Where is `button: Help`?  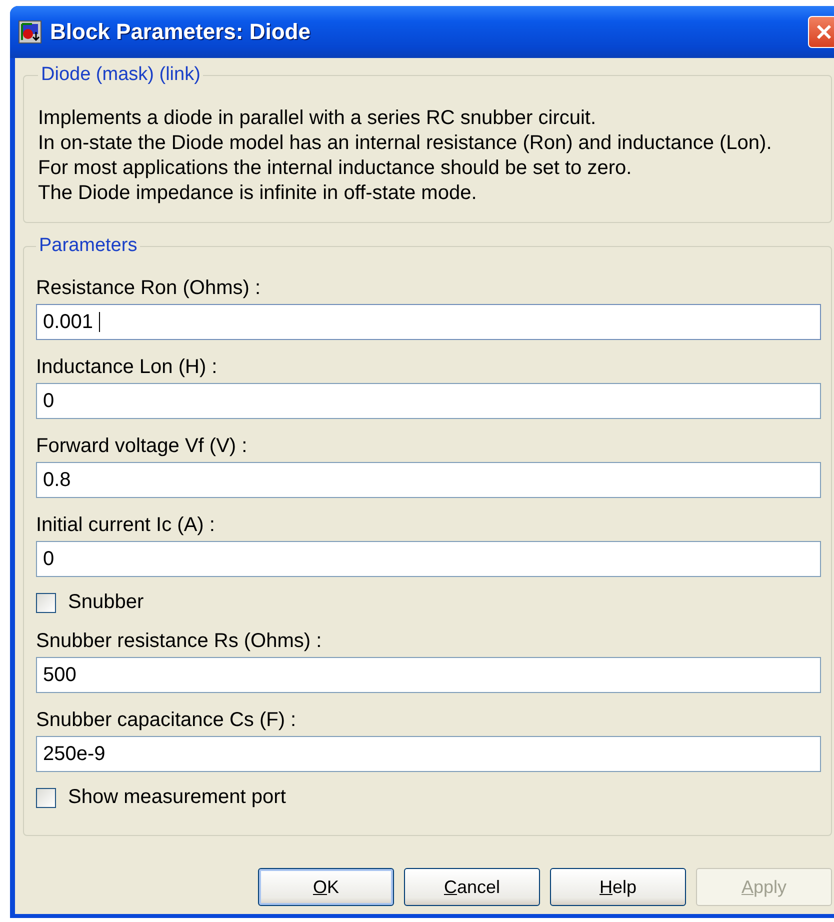
button: Help is located at coordinates (618, 887).